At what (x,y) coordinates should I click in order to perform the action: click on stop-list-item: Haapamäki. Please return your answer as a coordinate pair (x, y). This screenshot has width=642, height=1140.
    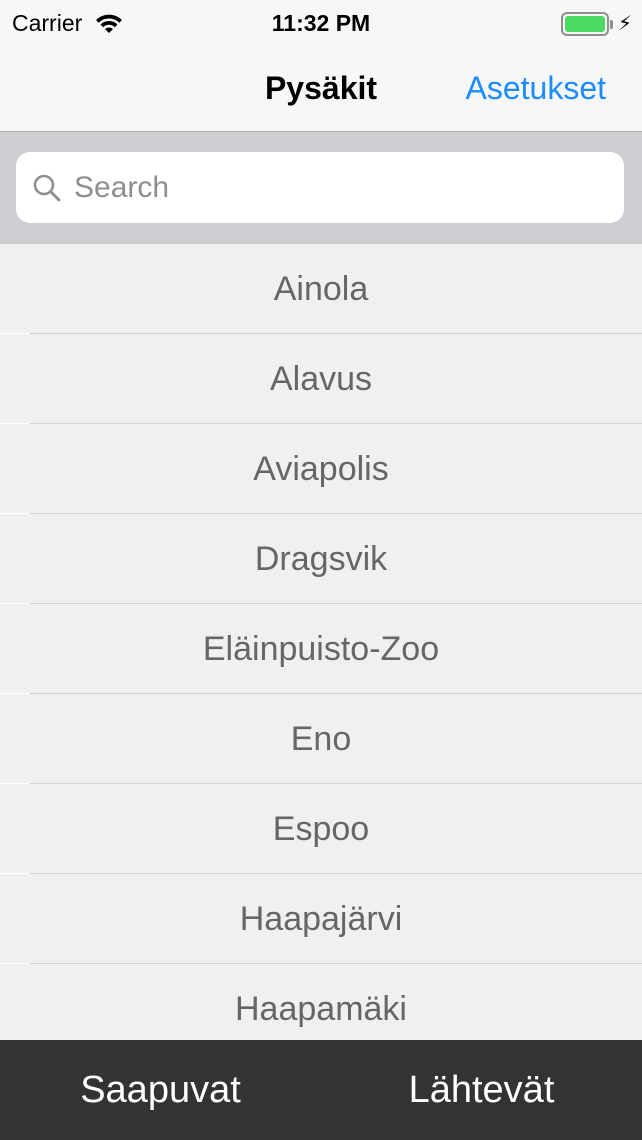
    Looking at the image, I should click on (321, 1002).